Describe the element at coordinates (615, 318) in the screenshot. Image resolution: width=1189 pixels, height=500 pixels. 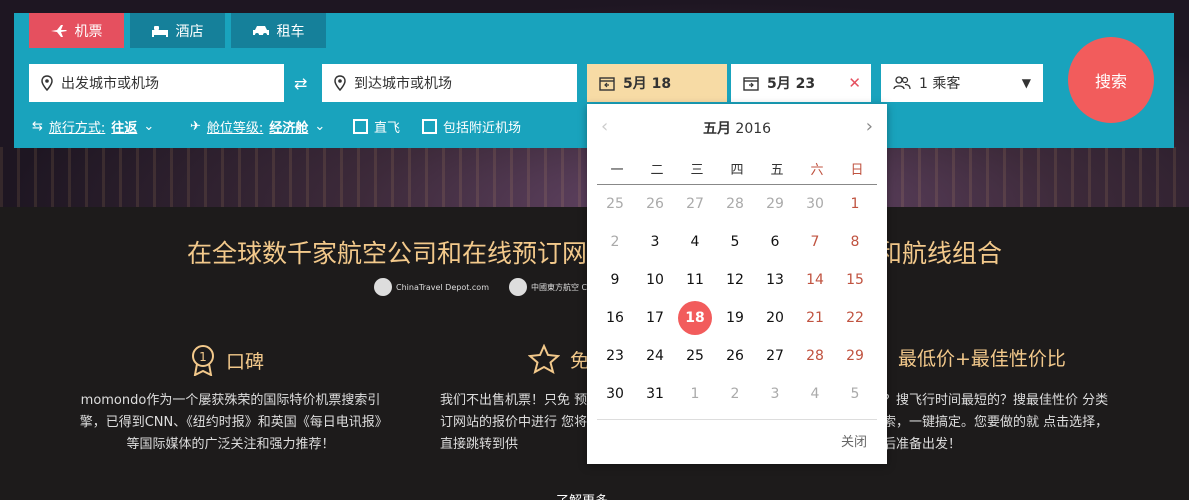
I see `calendar-day: 16` at that location.